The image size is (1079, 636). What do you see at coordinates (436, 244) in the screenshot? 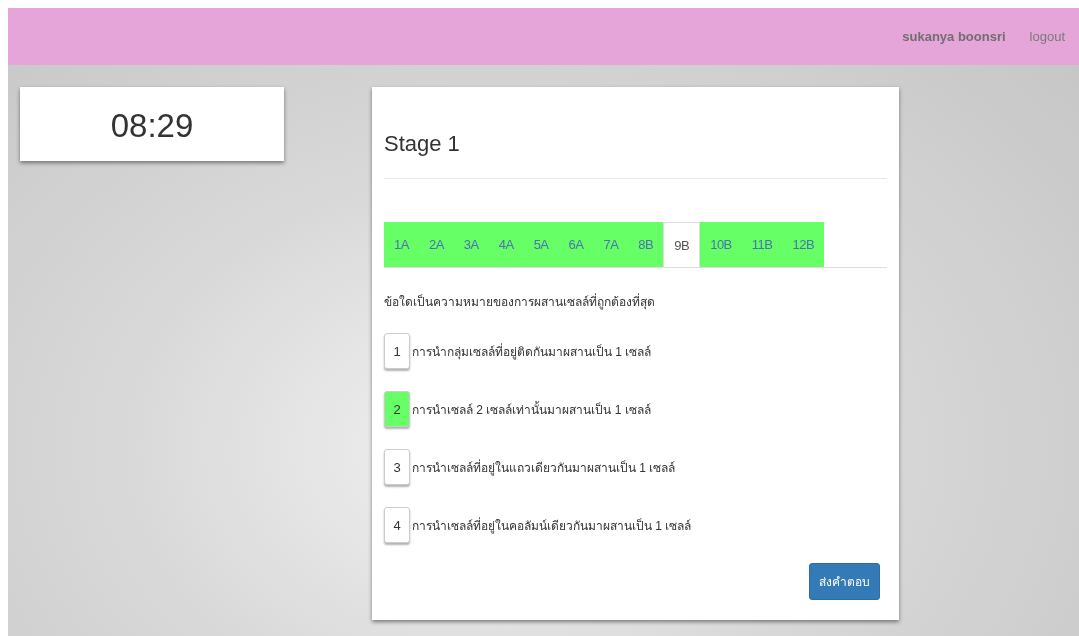
I see `question-tab: 2A` at bounding box center [436, 244].